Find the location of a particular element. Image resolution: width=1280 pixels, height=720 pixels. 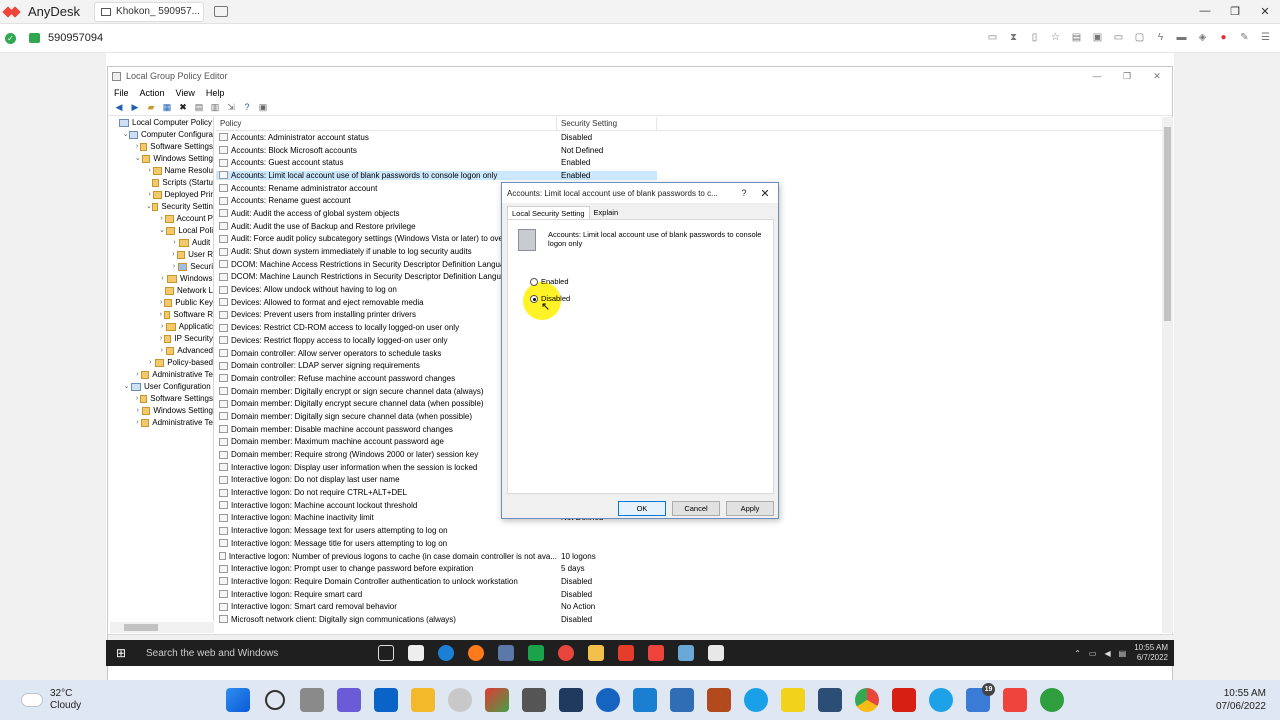

tray-message-icon: ▤ is located at coordinates (1123, 653).